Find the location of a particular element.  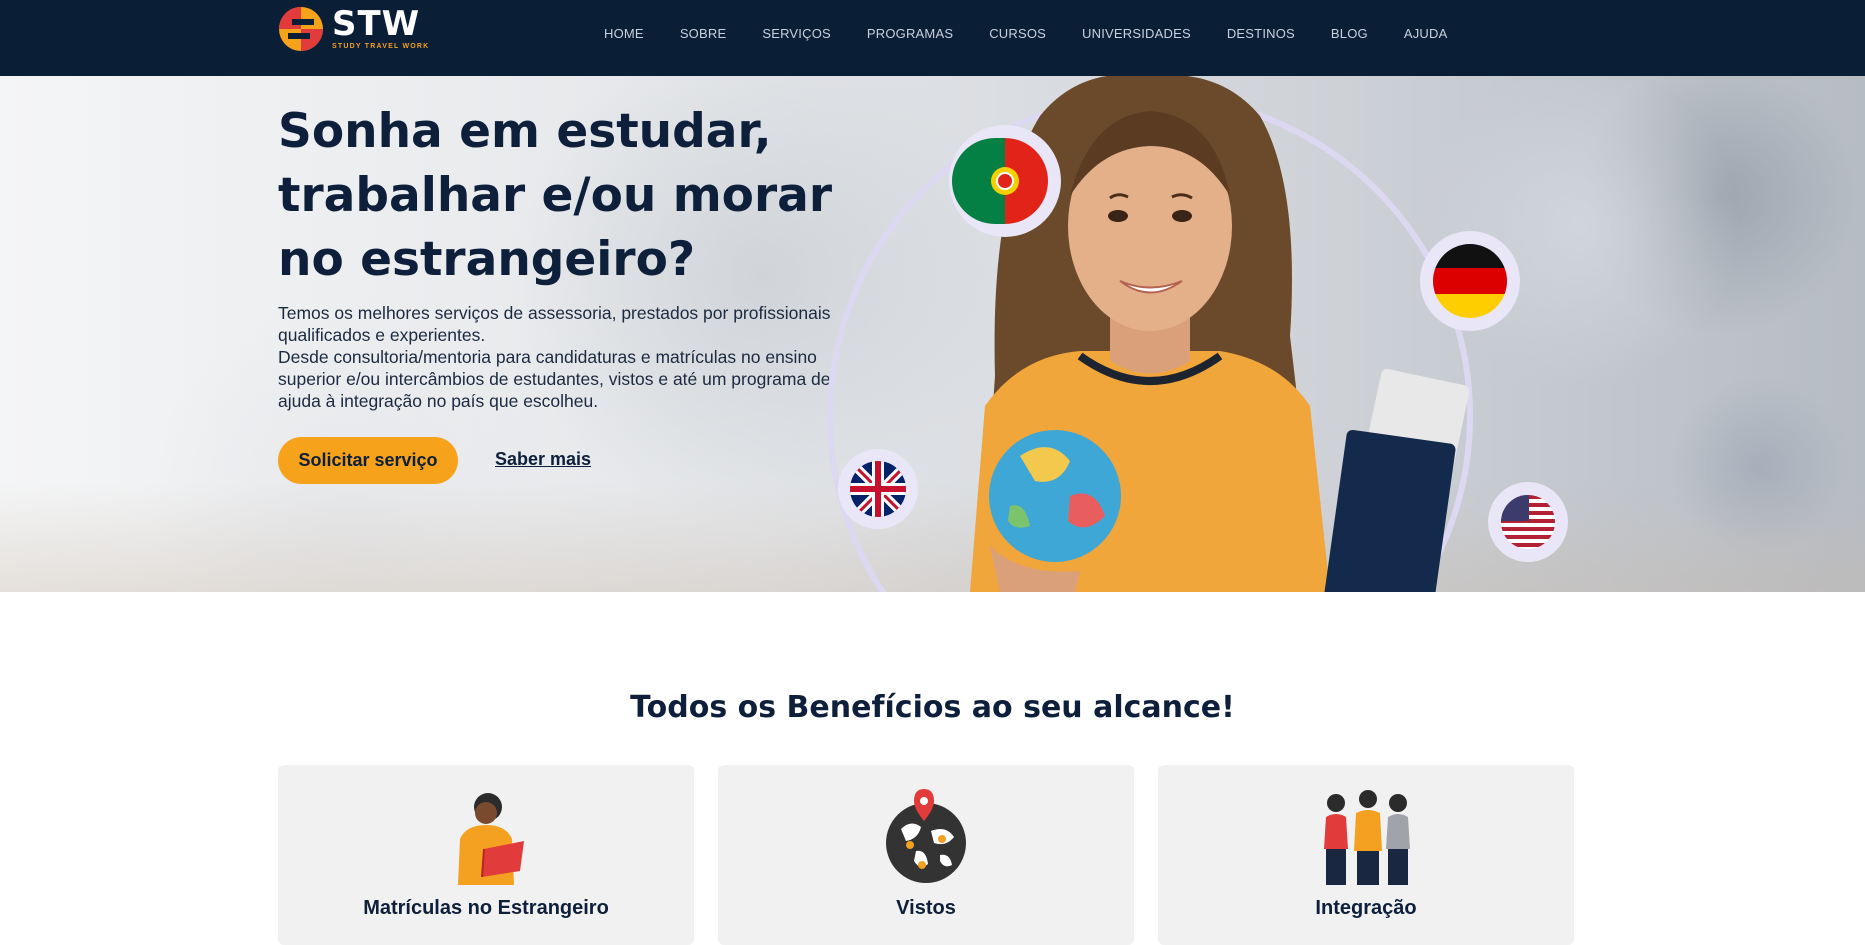

learn-more-link: Saber mais is located at coordinates (543, 459).